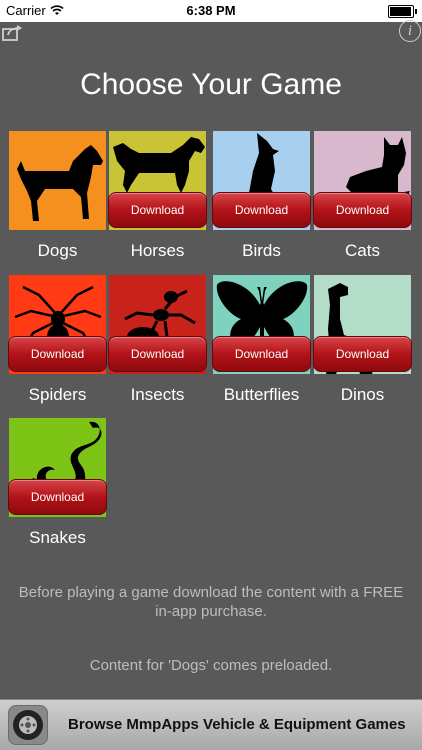 The height and width of the screenshot is (750, 422). What do you see at coordinates (57, 537) in the screenshot?
I see `game-label: Snakes` at bounding box center [57, 537].